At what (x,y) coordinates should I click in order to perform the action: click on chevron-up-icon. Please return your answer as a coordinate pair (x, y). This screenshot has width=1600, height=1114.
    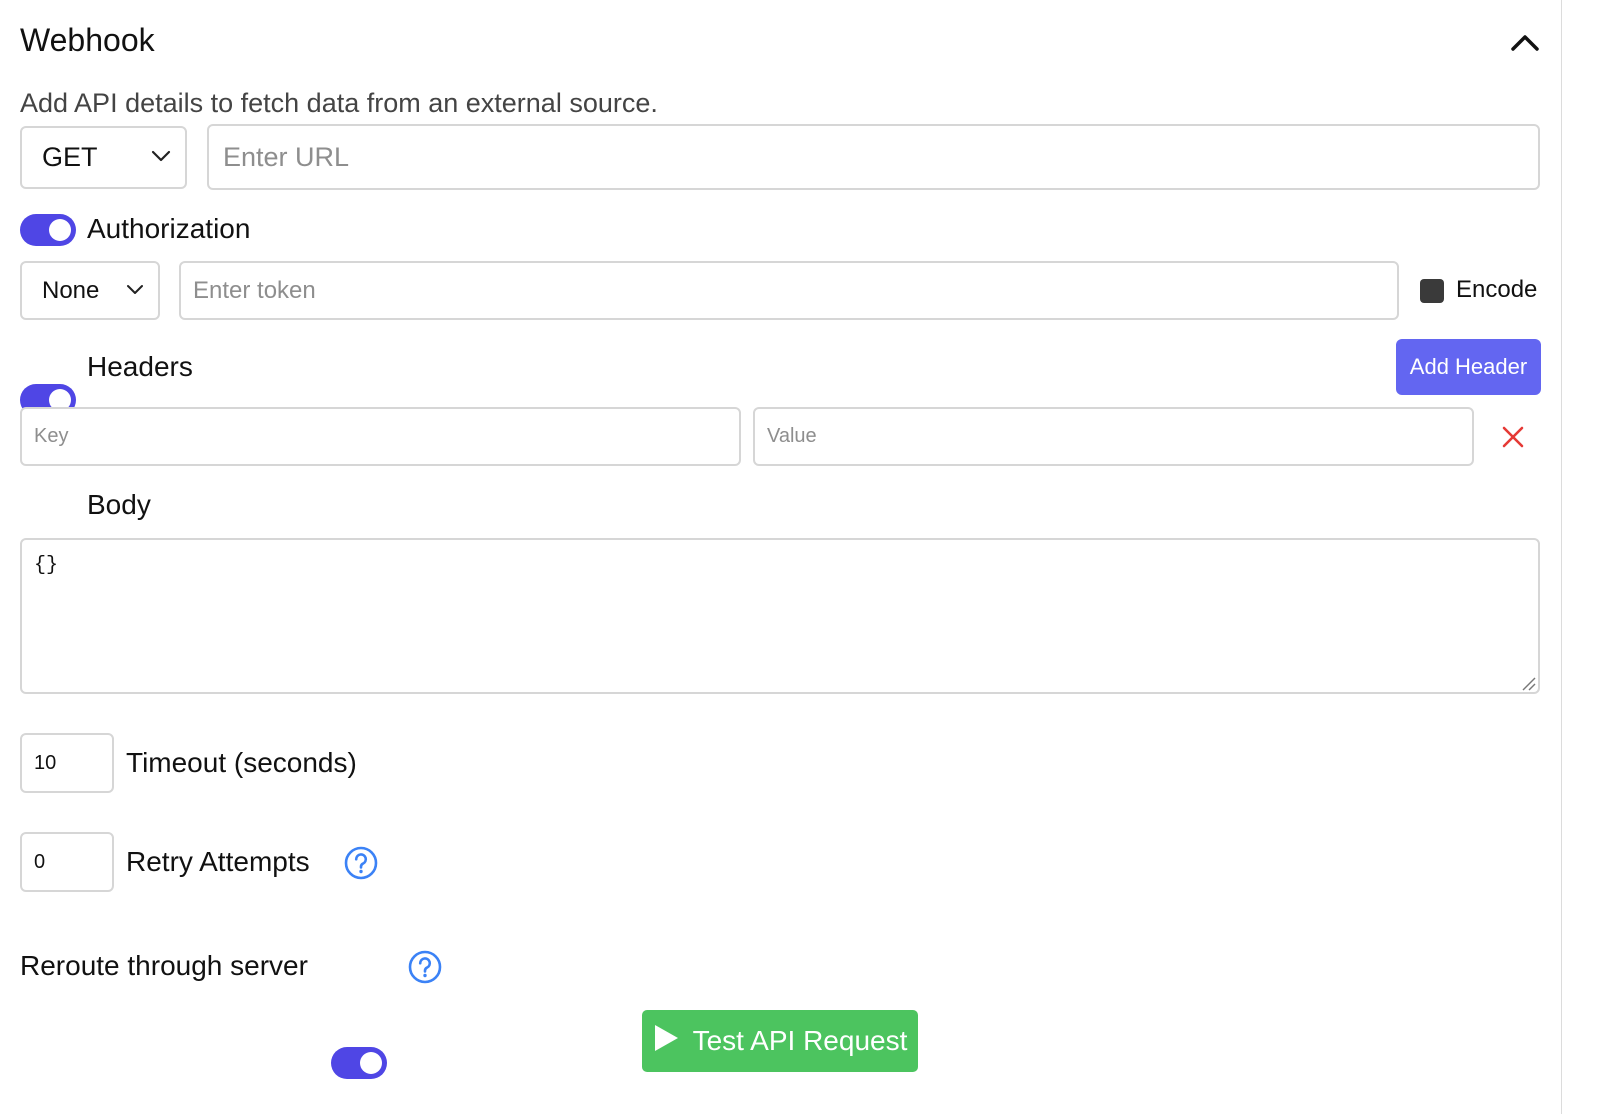
    Looking at the image, I should click on (1525, 42).